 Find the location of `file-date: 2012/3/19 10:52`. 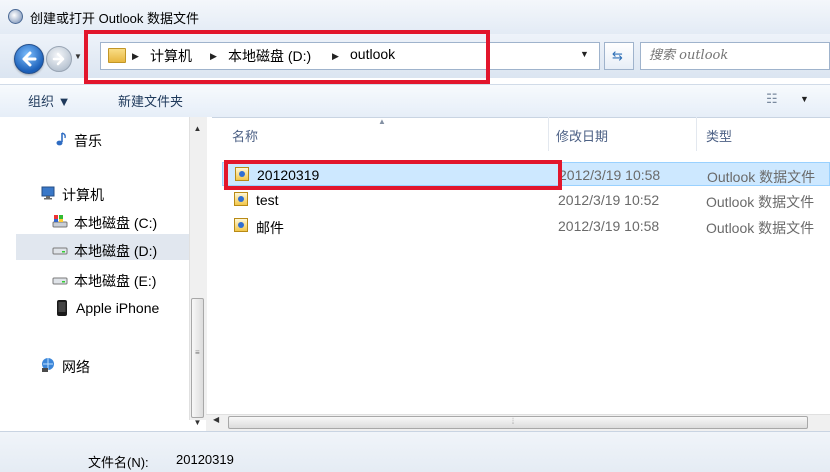

file-date: 2012/3/19 10:52 is located at coordinates (609, 200).